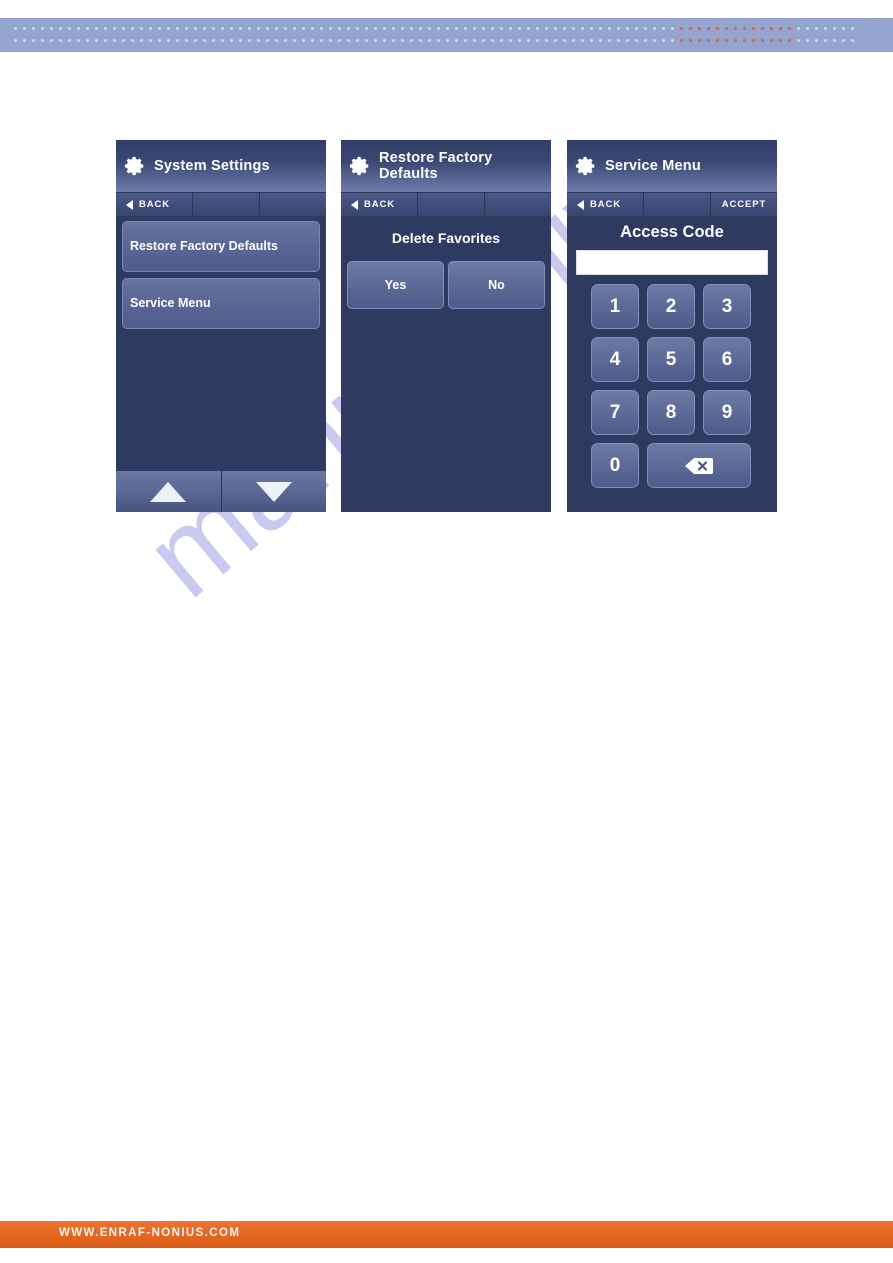 The width and height of the screenshot is (893, 1263). Describe the element at coordinates (727, 359) in the screenshot. I see `key-6: 6` at that location.